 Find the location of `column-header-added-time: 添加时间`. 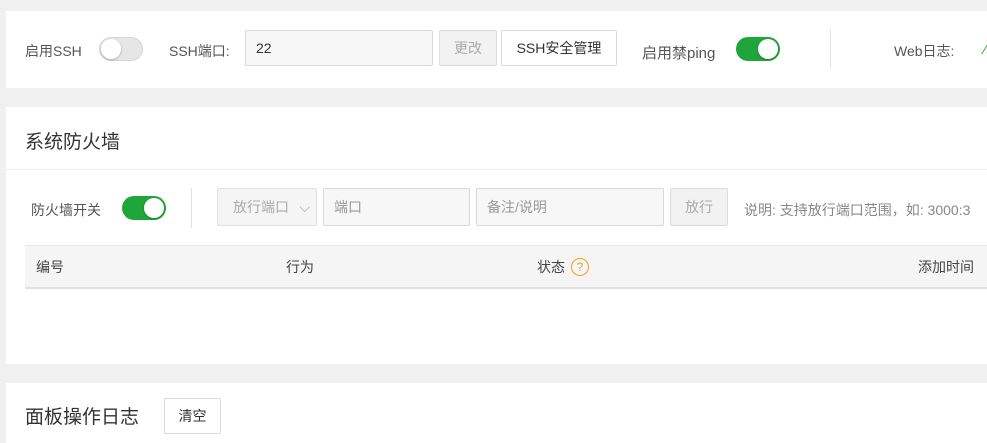

column-header-added-time: 添加时间 is located at coordinates (946, 267).